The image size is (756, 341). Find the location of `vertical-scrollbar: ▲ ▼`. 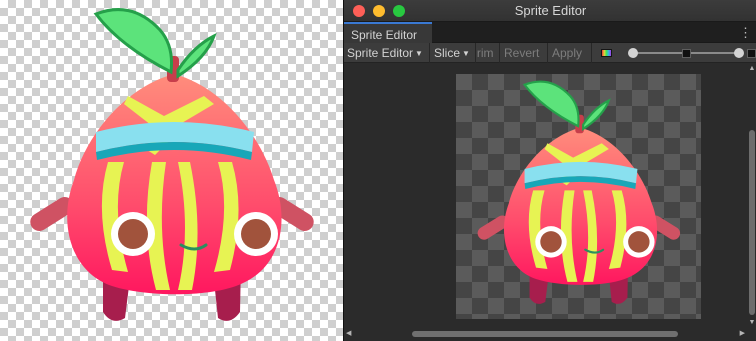

vertical-scrollbar: ▲ ▼ is located at coordinates (751, 195).